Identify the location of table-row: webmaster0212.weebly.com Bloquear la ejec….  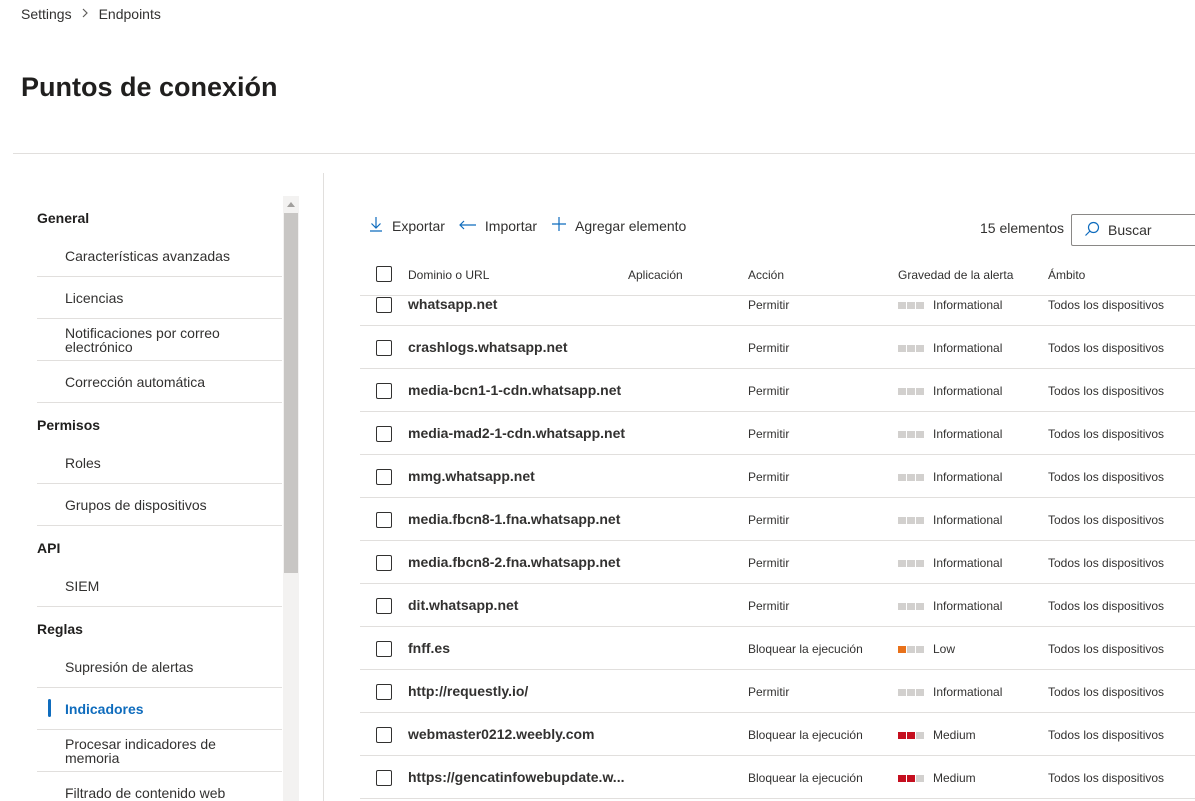
(777, 734).